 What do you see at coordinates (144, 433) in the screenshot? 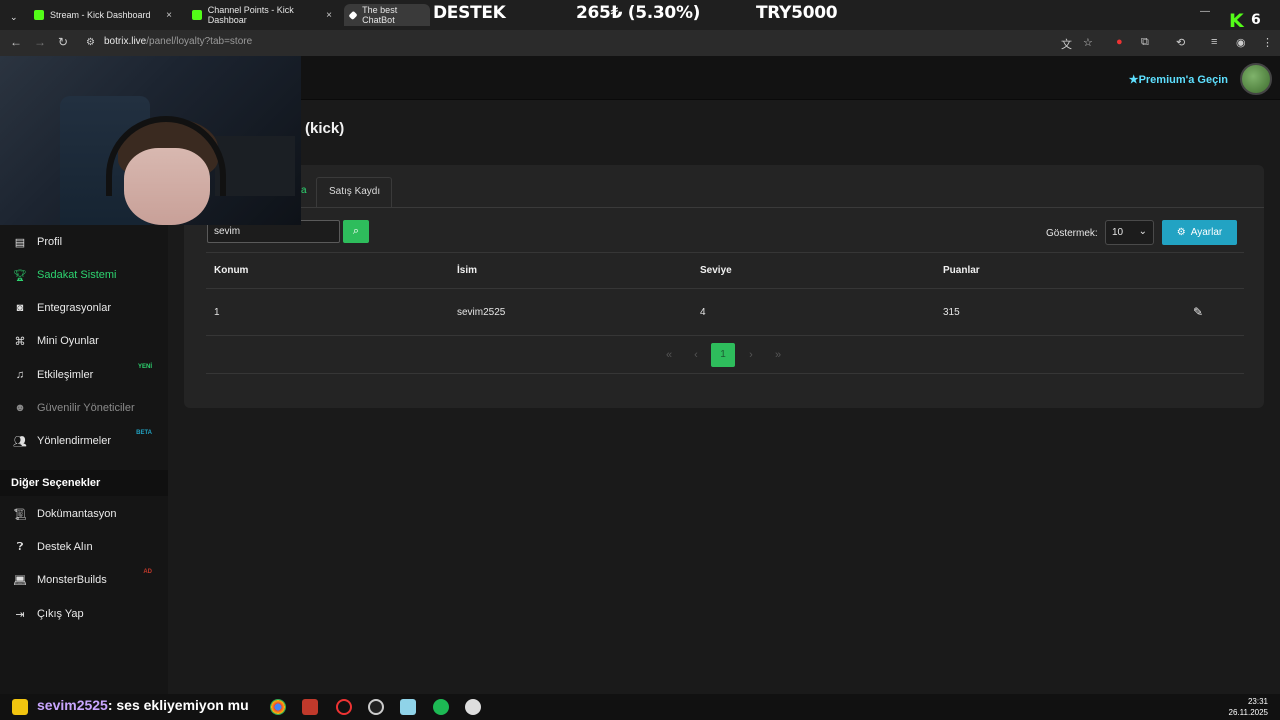
I see `beta-badge: BETA` at bounding box center [144, 433].